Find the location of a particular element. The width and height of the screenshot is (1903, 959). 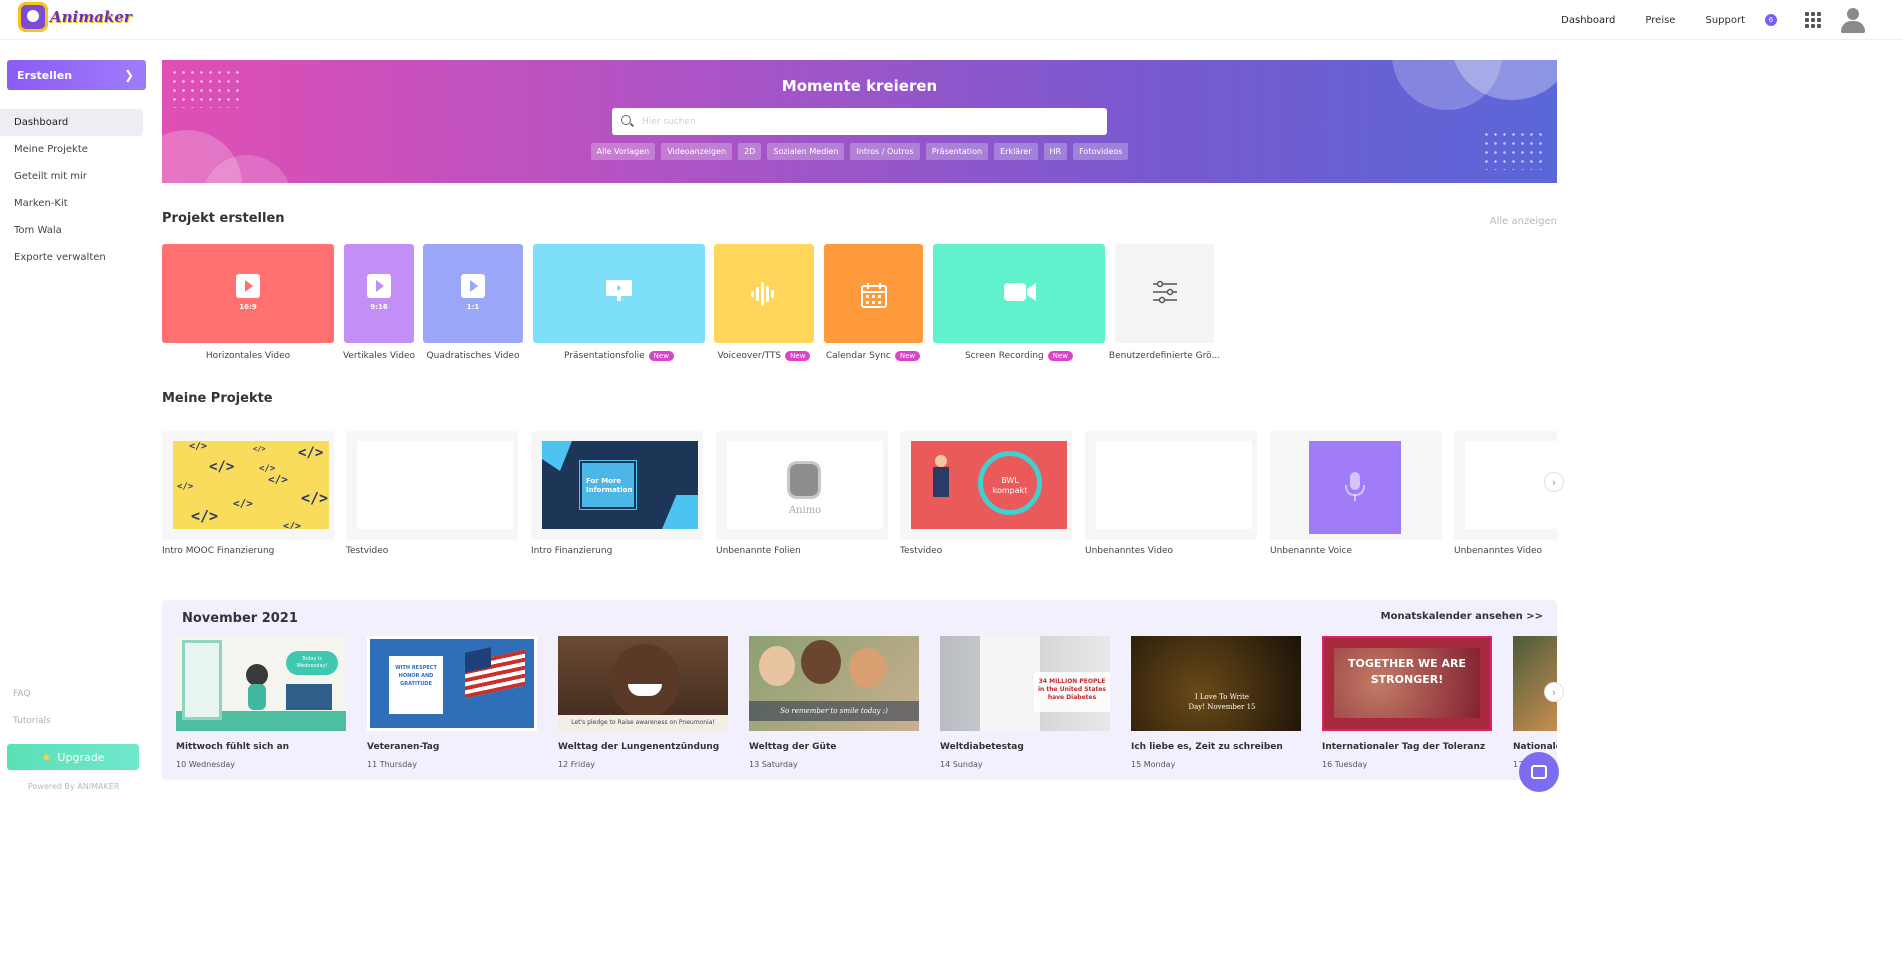

calendar-item-name: Weltdiabetestag is located at coordinates (982, 747).